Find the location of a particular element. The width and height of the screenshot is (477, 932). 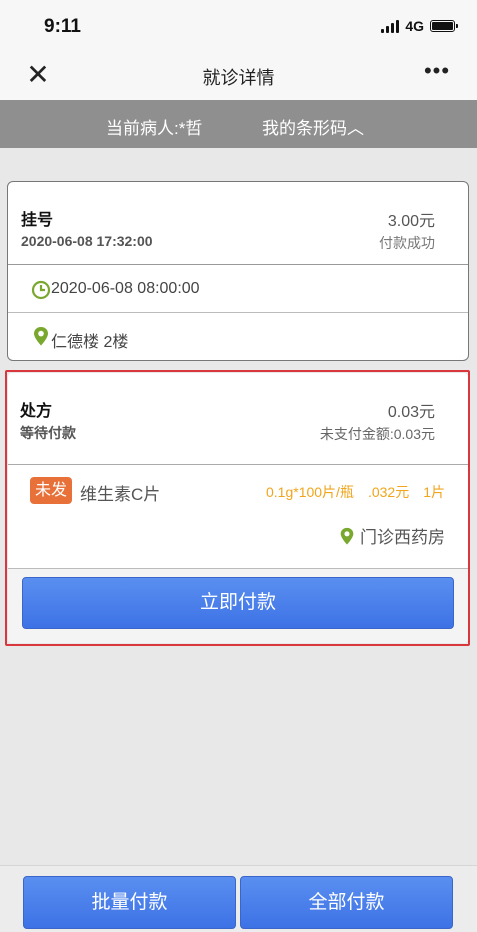

barcode-toggle: 我的条形码︿ is located at coordinates (313, 126).